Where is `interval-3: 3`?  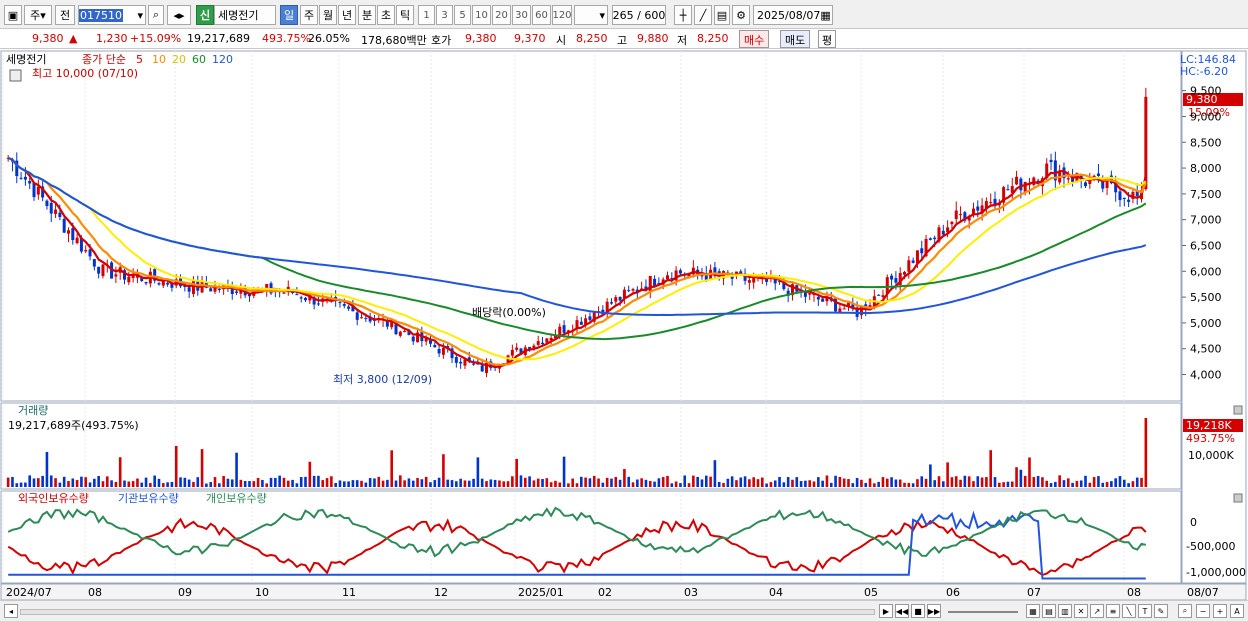
interval-3: 3 is located at coordinates (444, 15).